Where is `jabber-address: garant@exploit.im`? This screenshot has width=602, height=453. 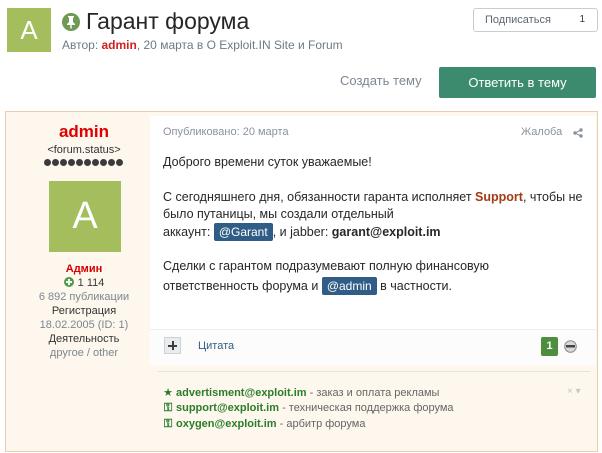
jabber-address: garant@exploit.im is located at coordinates (386, 232).